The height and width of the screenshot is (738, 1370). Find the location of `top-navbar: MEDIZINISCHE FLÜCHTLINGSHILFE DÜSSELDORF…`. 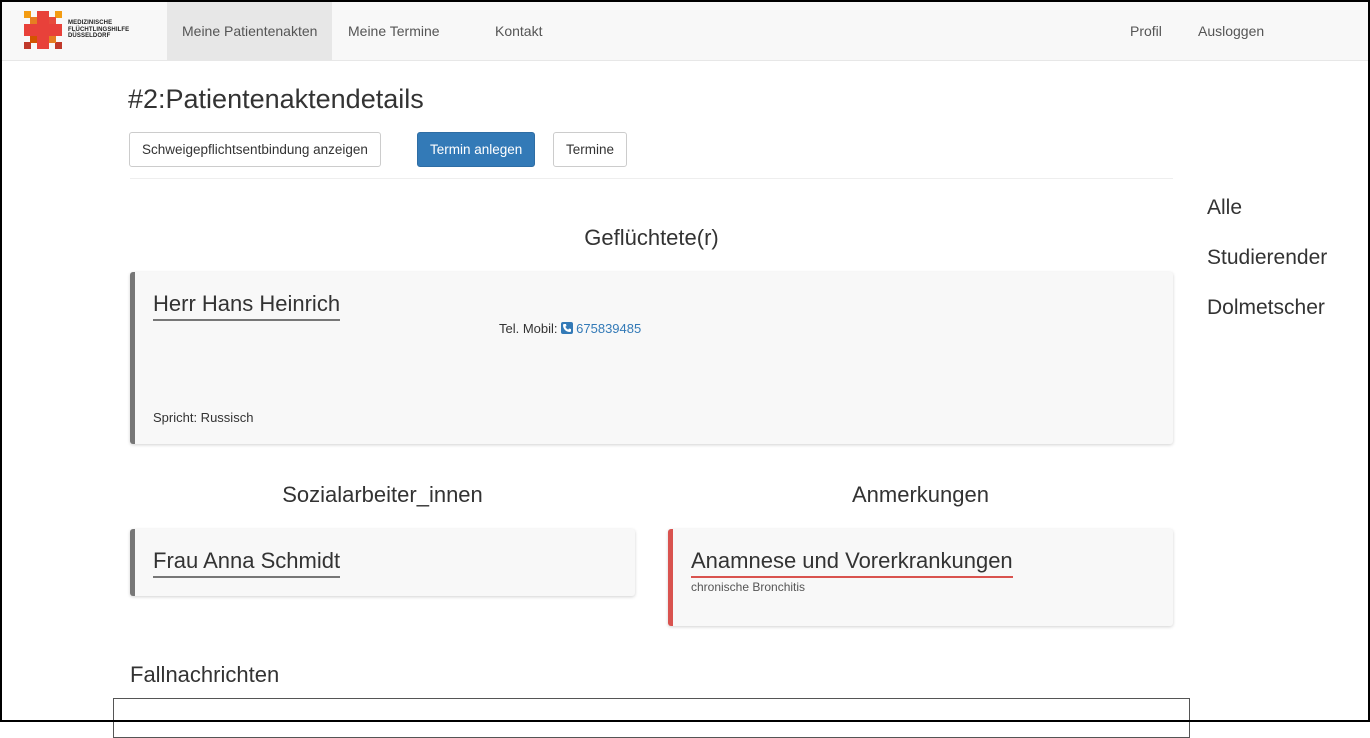

top-navbar: MEDIZINISCHE FLÜCHTLINGSHILFE DÜSSELDORF… is located at coordinates (685, 31).